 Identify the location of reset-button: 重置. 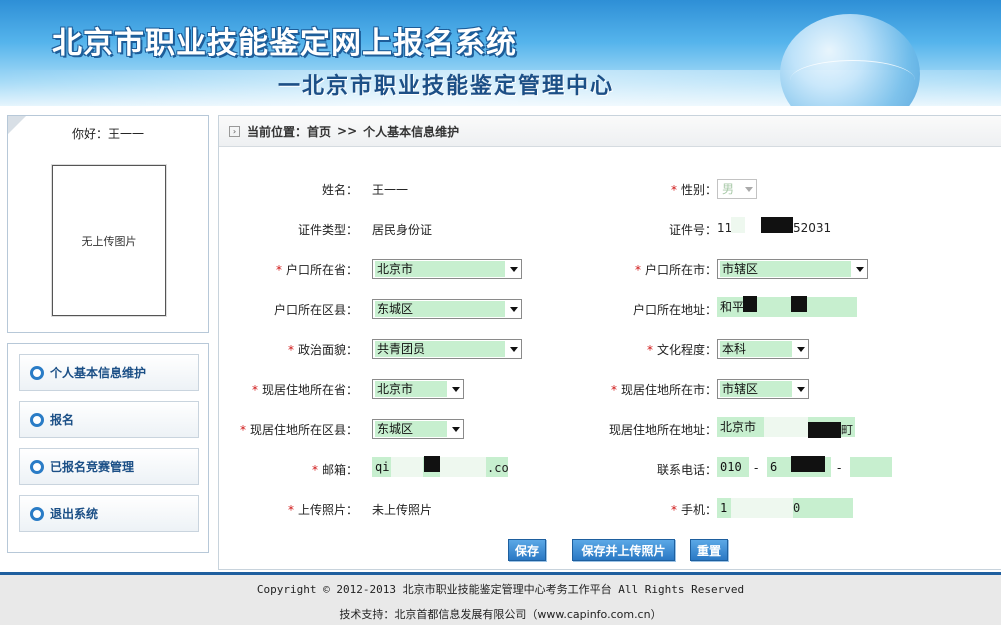
(709, 550).